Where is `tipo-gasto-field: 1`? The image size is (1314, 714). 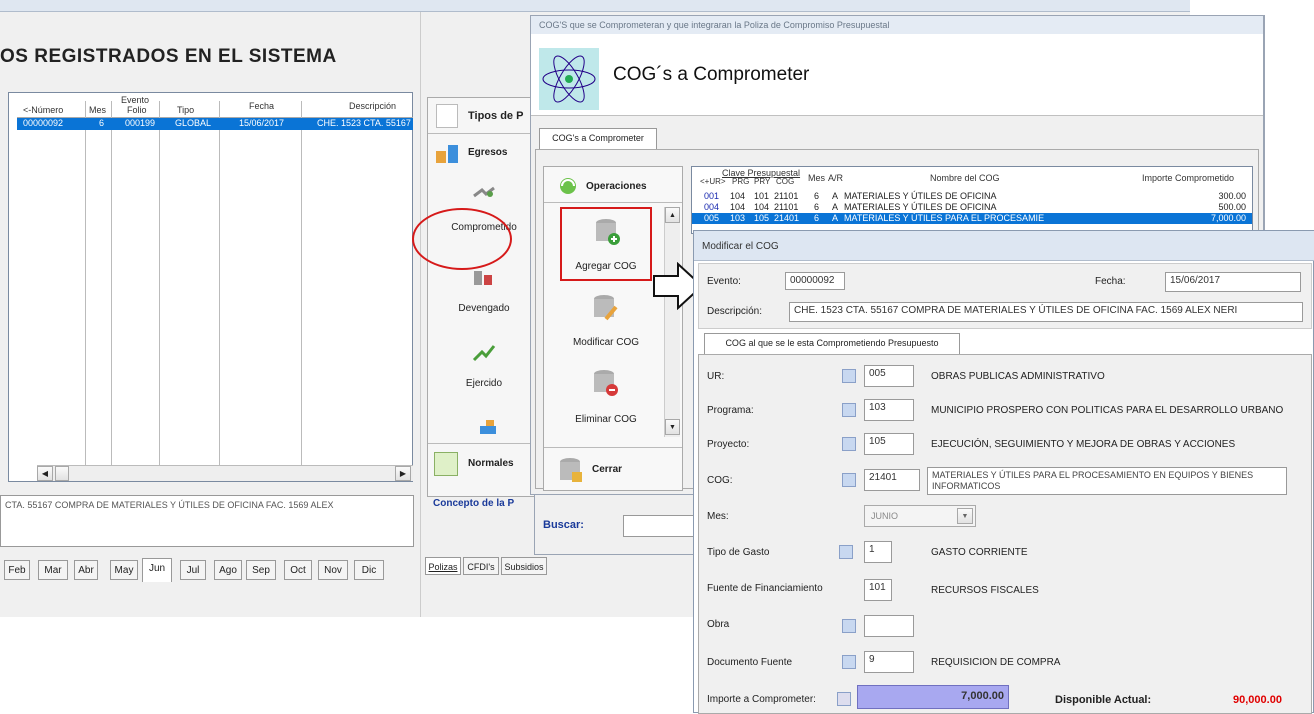
tipo-gasto-field: 1 is located at coordinates (878, 552).